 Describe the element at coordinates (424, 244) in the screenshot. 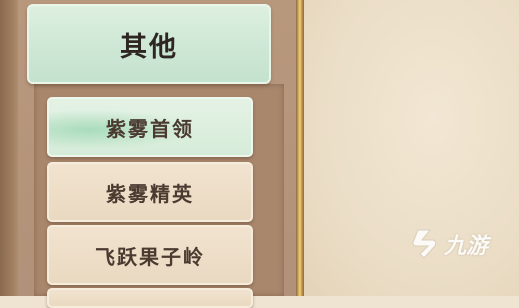

I see `nine-game-logo-icon` at that location.